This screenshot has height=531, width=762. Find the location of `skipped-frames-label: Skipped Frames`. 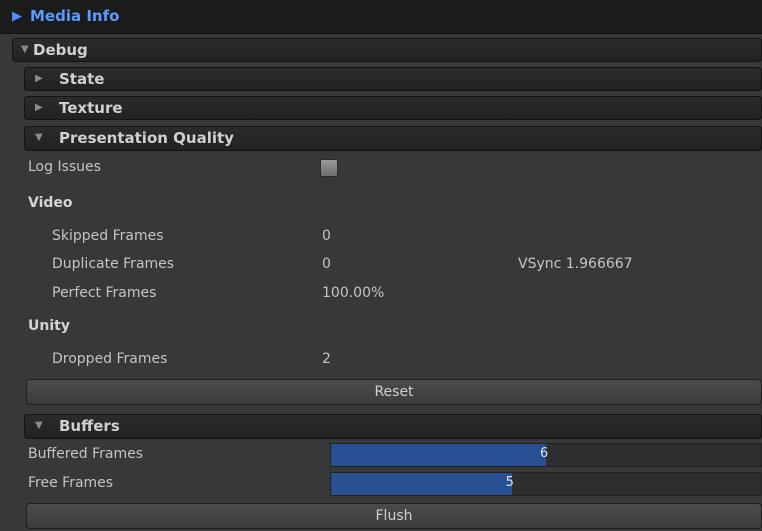

skipped-frames-label: Skipped Frames is located at coordinates (108, 236).